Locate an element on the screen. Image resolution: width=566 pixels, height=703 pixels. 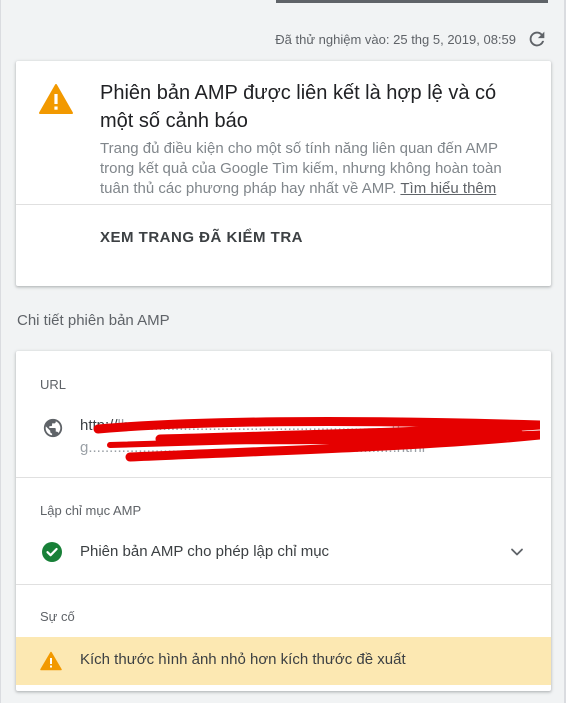
tested-info-row: Đã thử nghiệm vào: 25 thg 5, 2019, 08:59 is located at coordinates (411, 39).